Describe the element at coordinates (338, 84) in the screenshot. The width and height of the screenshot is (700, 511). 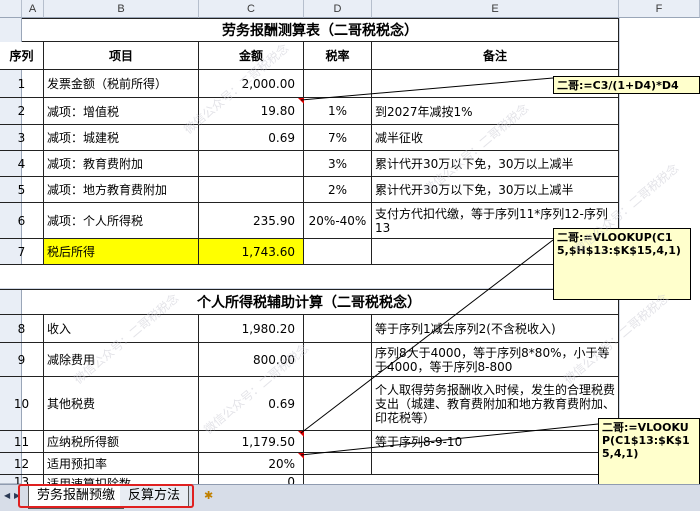
I see `table-row-1-rate` at that location.